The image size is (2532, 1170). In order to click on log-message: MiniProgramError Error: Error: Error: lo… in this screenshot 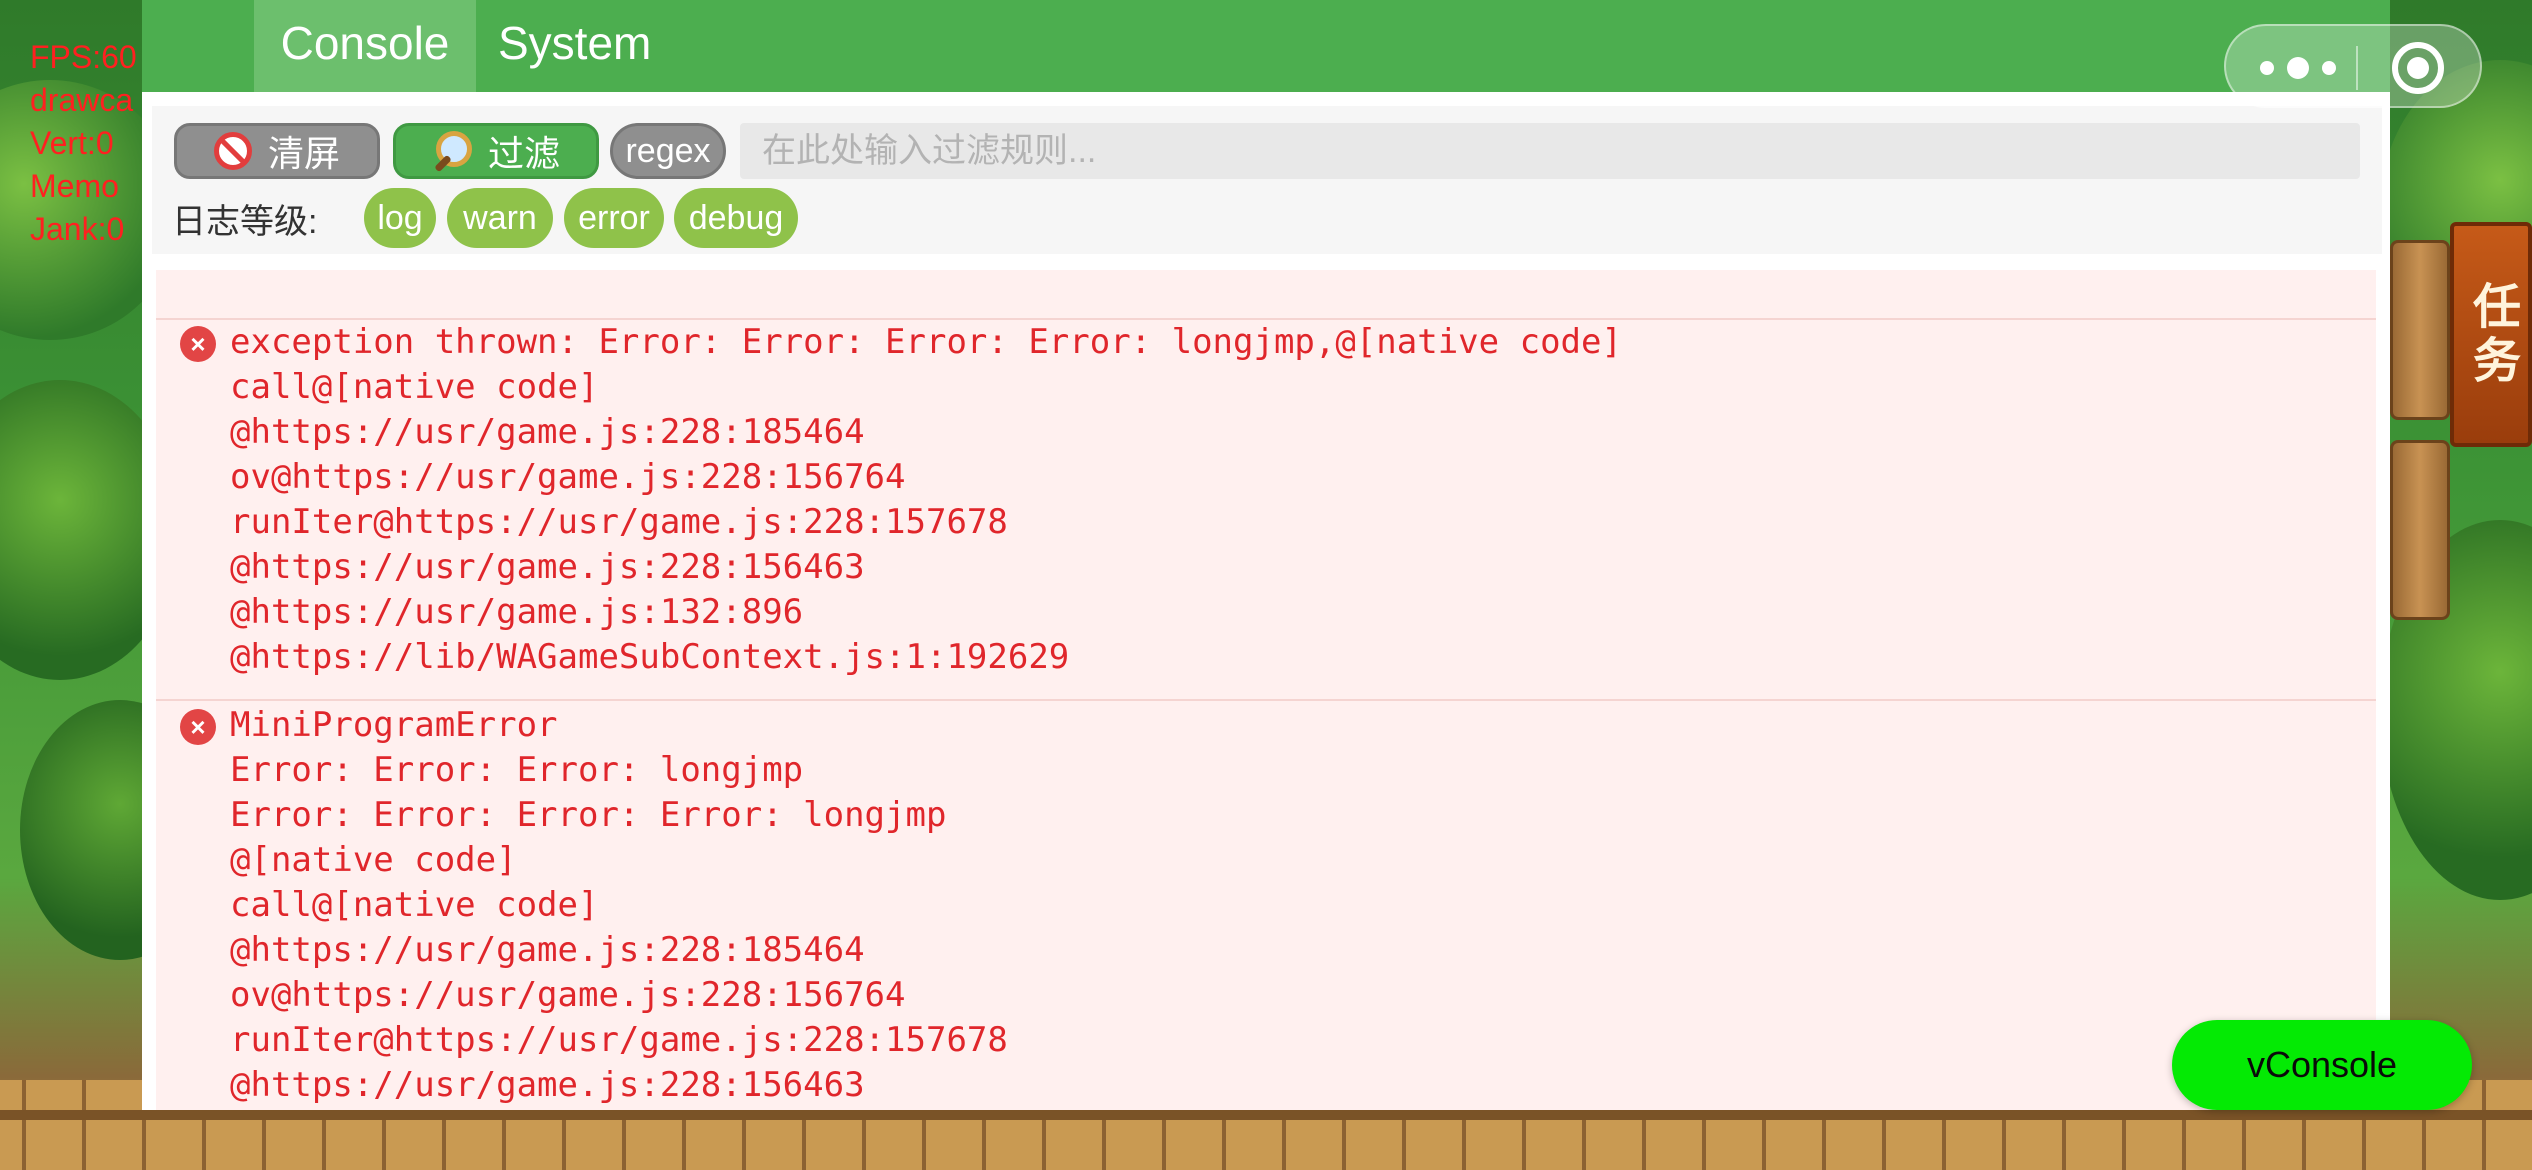, I will do `click(619, 905)`.